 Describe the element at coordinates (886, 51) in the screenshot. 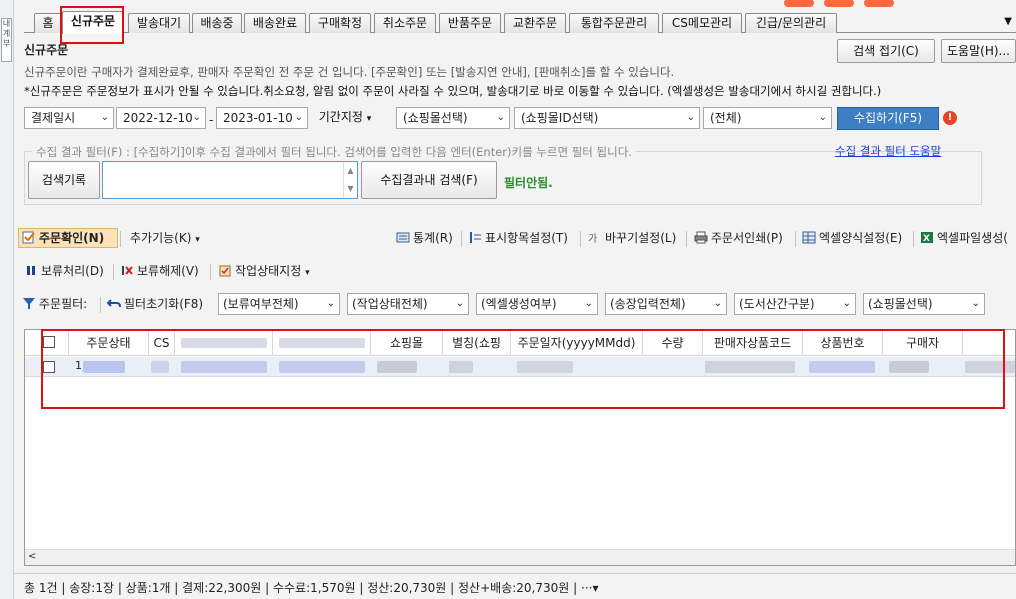

I see `collapse-search-button: 검색 접기(C)` at that location.